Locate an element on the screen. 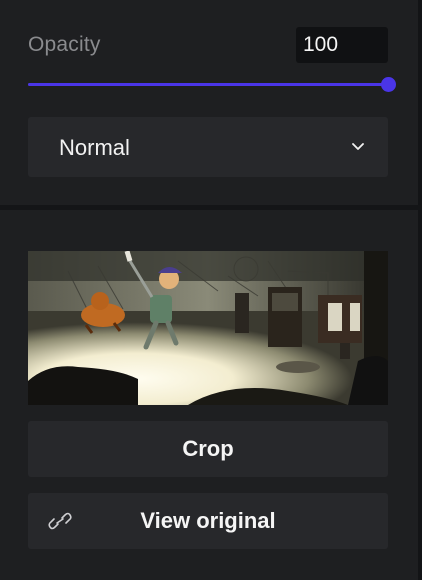 The height and width of the screenshot is (580, 422). view-original-label: View original is located at coordinates (208, 520).